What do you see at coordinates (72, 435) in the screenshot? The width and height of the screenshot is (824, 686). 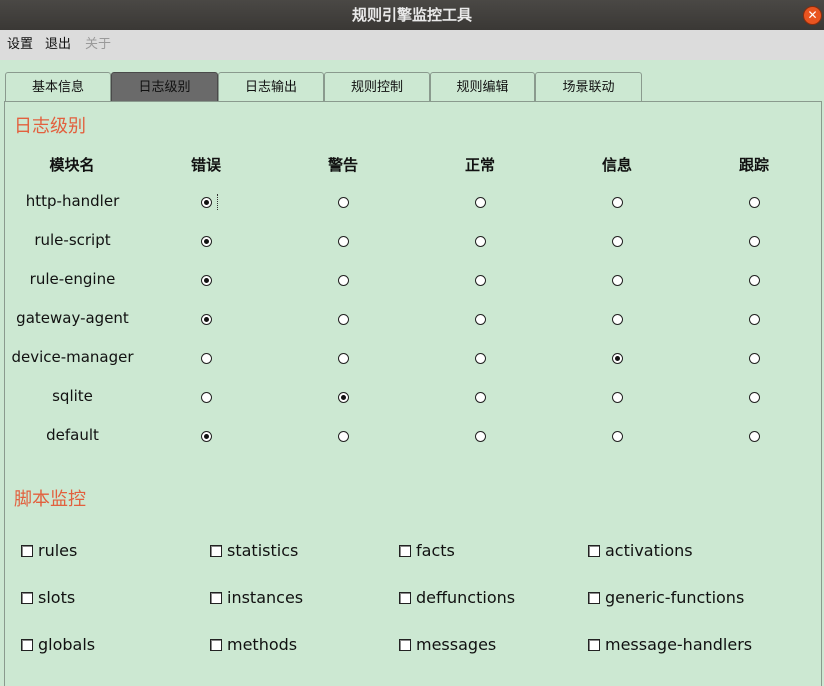 I see `module-name: default` at bounding box center [72, 435].